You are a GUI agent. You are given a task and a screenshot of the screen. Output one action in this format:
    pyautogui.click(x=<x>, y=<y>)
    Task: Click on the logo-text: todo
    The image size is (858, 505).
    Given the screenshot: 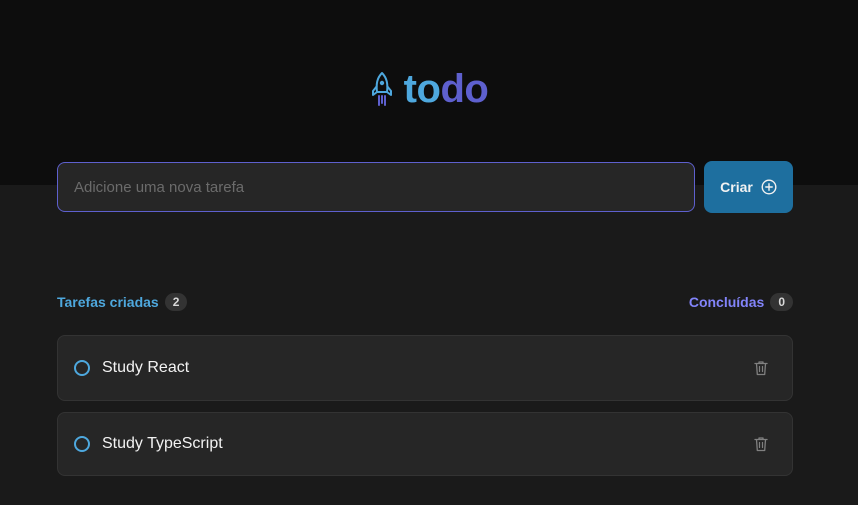 What is the action you would take?
    pyautogui.click(x=446, y=89)
    